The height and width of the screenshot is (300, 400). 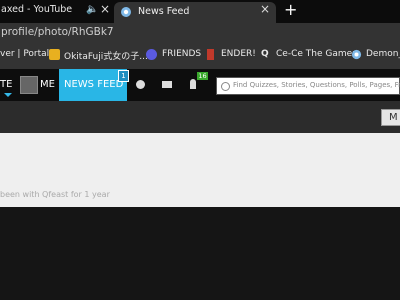 I want to click on browser-tab-strip: axed - YouTube 🔈 × News Feed × +, so click(x=200, y=11).